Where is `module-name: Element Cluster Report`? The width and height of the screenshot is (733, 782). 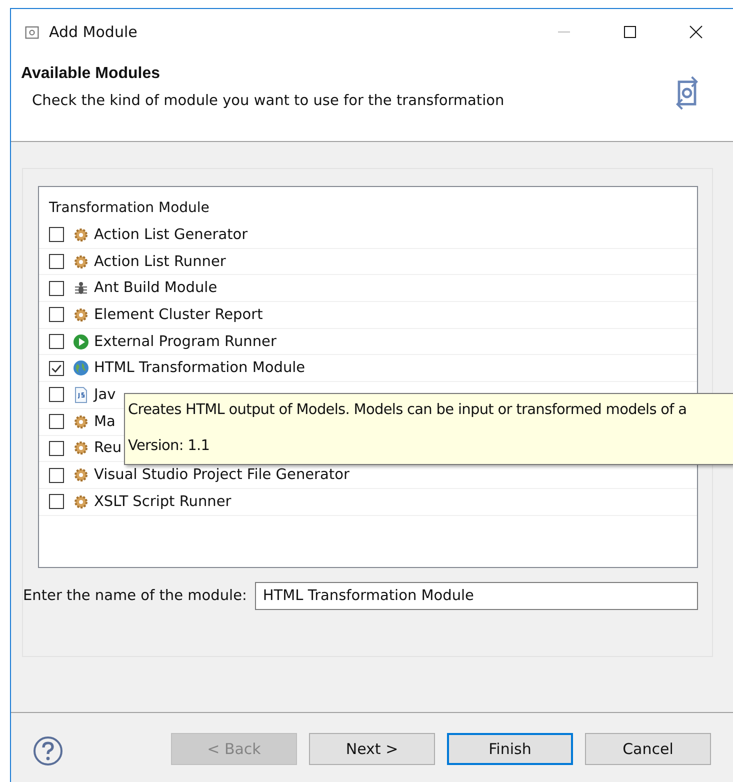
module-name: Element Cluster Report is located at coordinates (178, 314).